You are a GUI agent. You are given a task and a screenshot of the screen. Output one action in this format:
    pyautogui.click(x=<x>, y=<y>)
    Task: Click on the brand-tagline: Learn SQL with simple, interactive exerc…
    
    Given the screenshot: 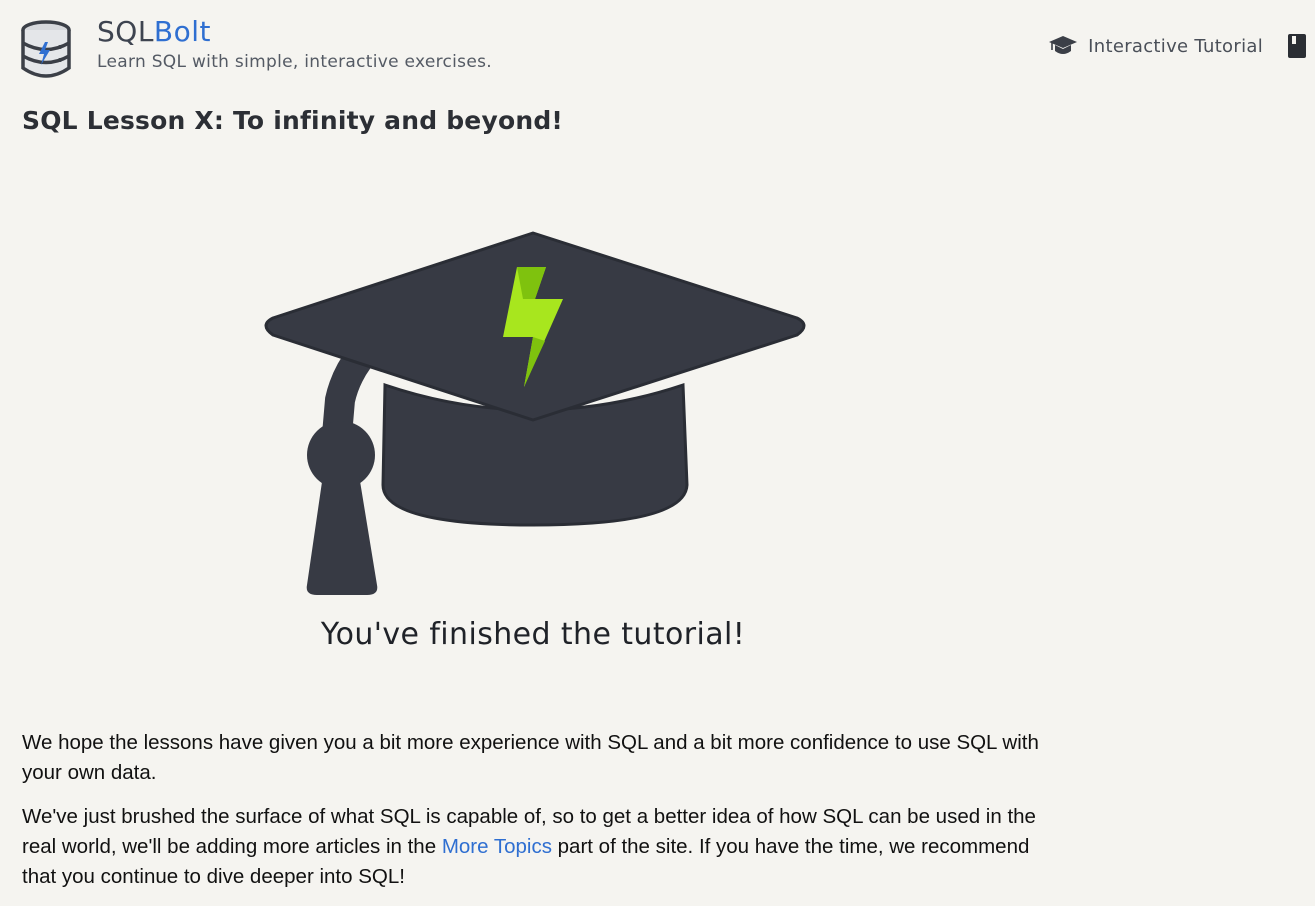 What is the action you would take?
    pyautogui.click(x=294, y=62)
    